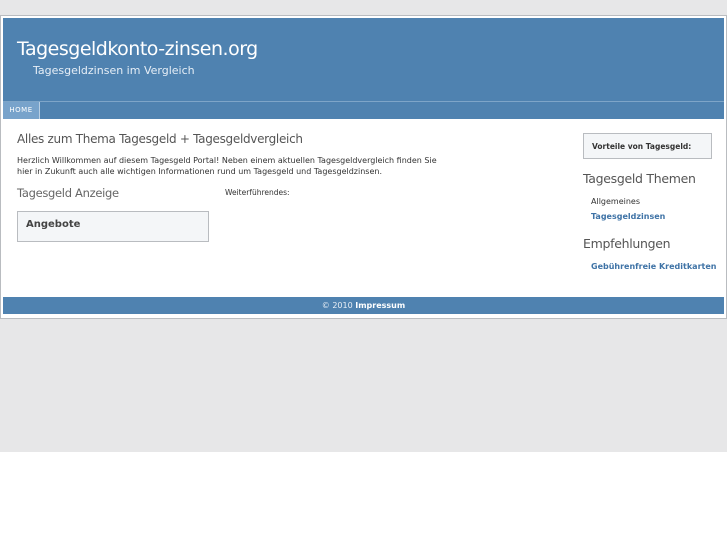 The width and height of the screenshot is (727, 545). Describe the element at coordinates (21, 110) in the screenshot. I see `nav-item-home: HOME` at that location.